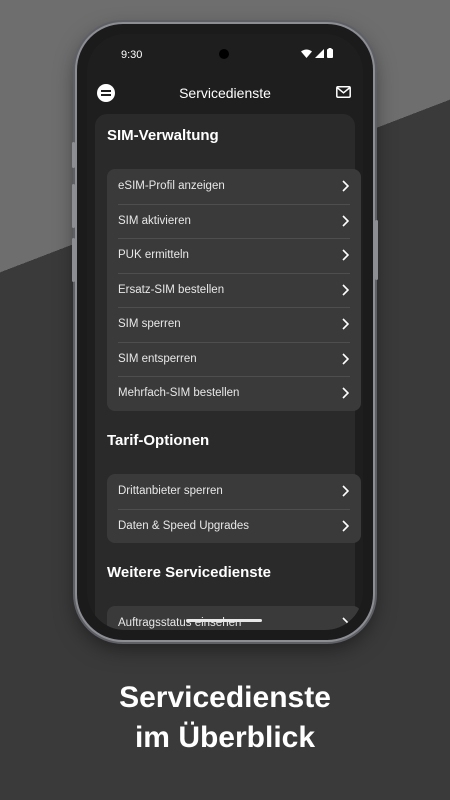 The height and width of the screenshot is (800, 450). I want to click on list-item-auftragsstatus: Auftragsstatus einsehen, so click(234, 618).